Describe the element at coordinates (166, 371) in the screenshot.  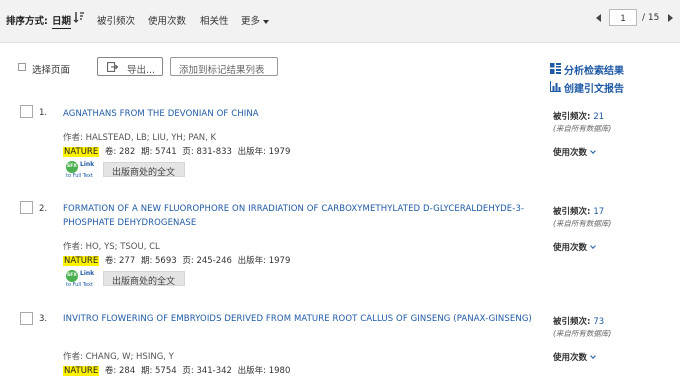
I see `issue-value: 5754` at that location.